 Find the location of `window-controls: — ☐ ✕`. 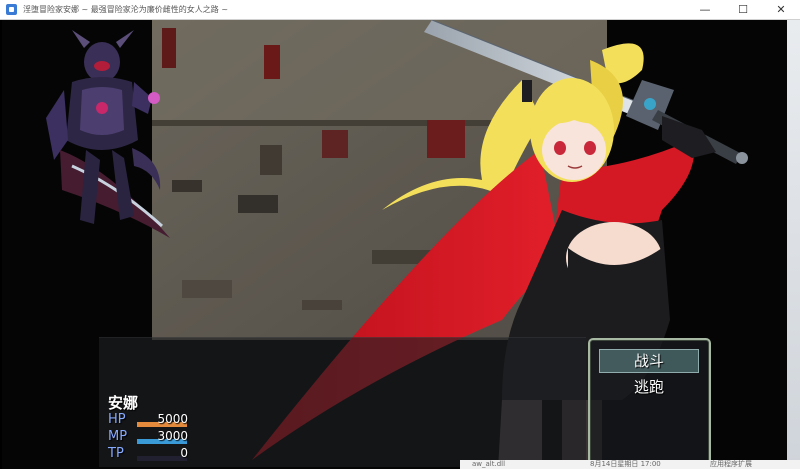

window-controls: — ☐ ✕ is located at coordinates (743, 9).